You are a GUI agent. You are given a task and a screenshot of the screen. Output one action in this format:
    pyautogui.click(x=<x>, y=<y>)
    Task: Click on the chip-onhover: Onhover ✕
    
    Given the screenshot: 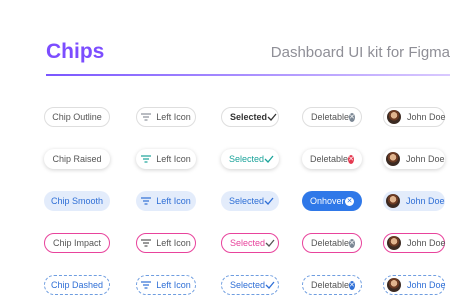 What is the action you would take?
    pyautogui.click(x=332, y=201)
    